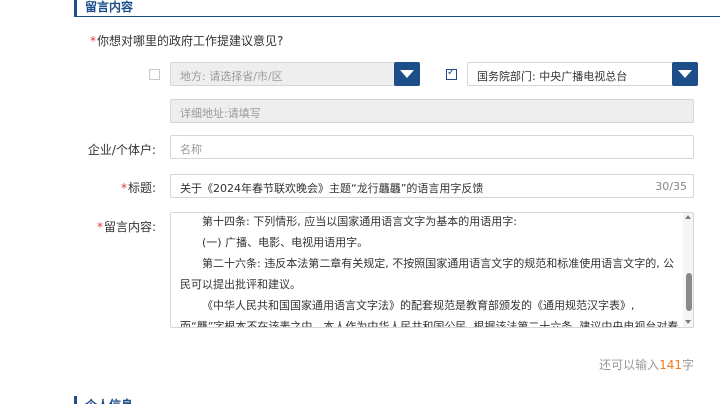 The image size is (720, 404). Describe the element at coordinates (687, 365) in the screenshot. I see `remaining-suffix: 字` at that location.